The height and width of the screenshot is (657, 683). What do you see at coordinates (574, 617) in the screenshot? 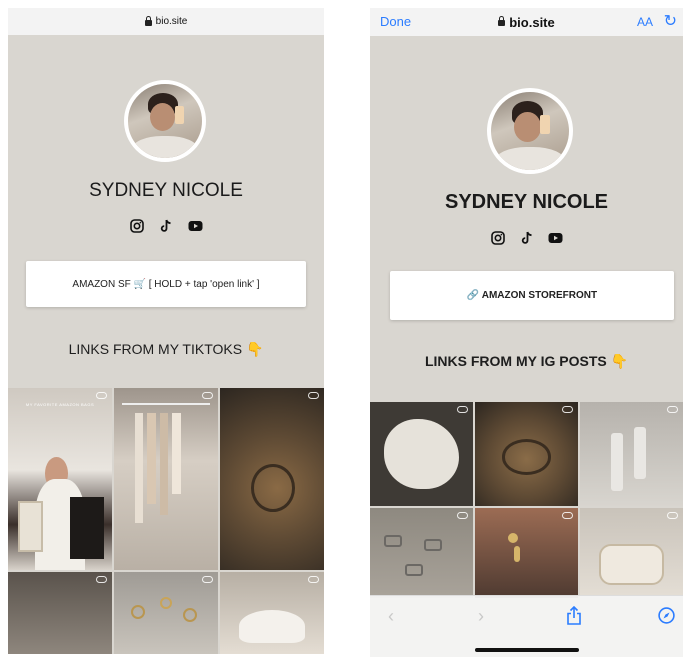
I see `share-icon` at bounding box center [574, 617].